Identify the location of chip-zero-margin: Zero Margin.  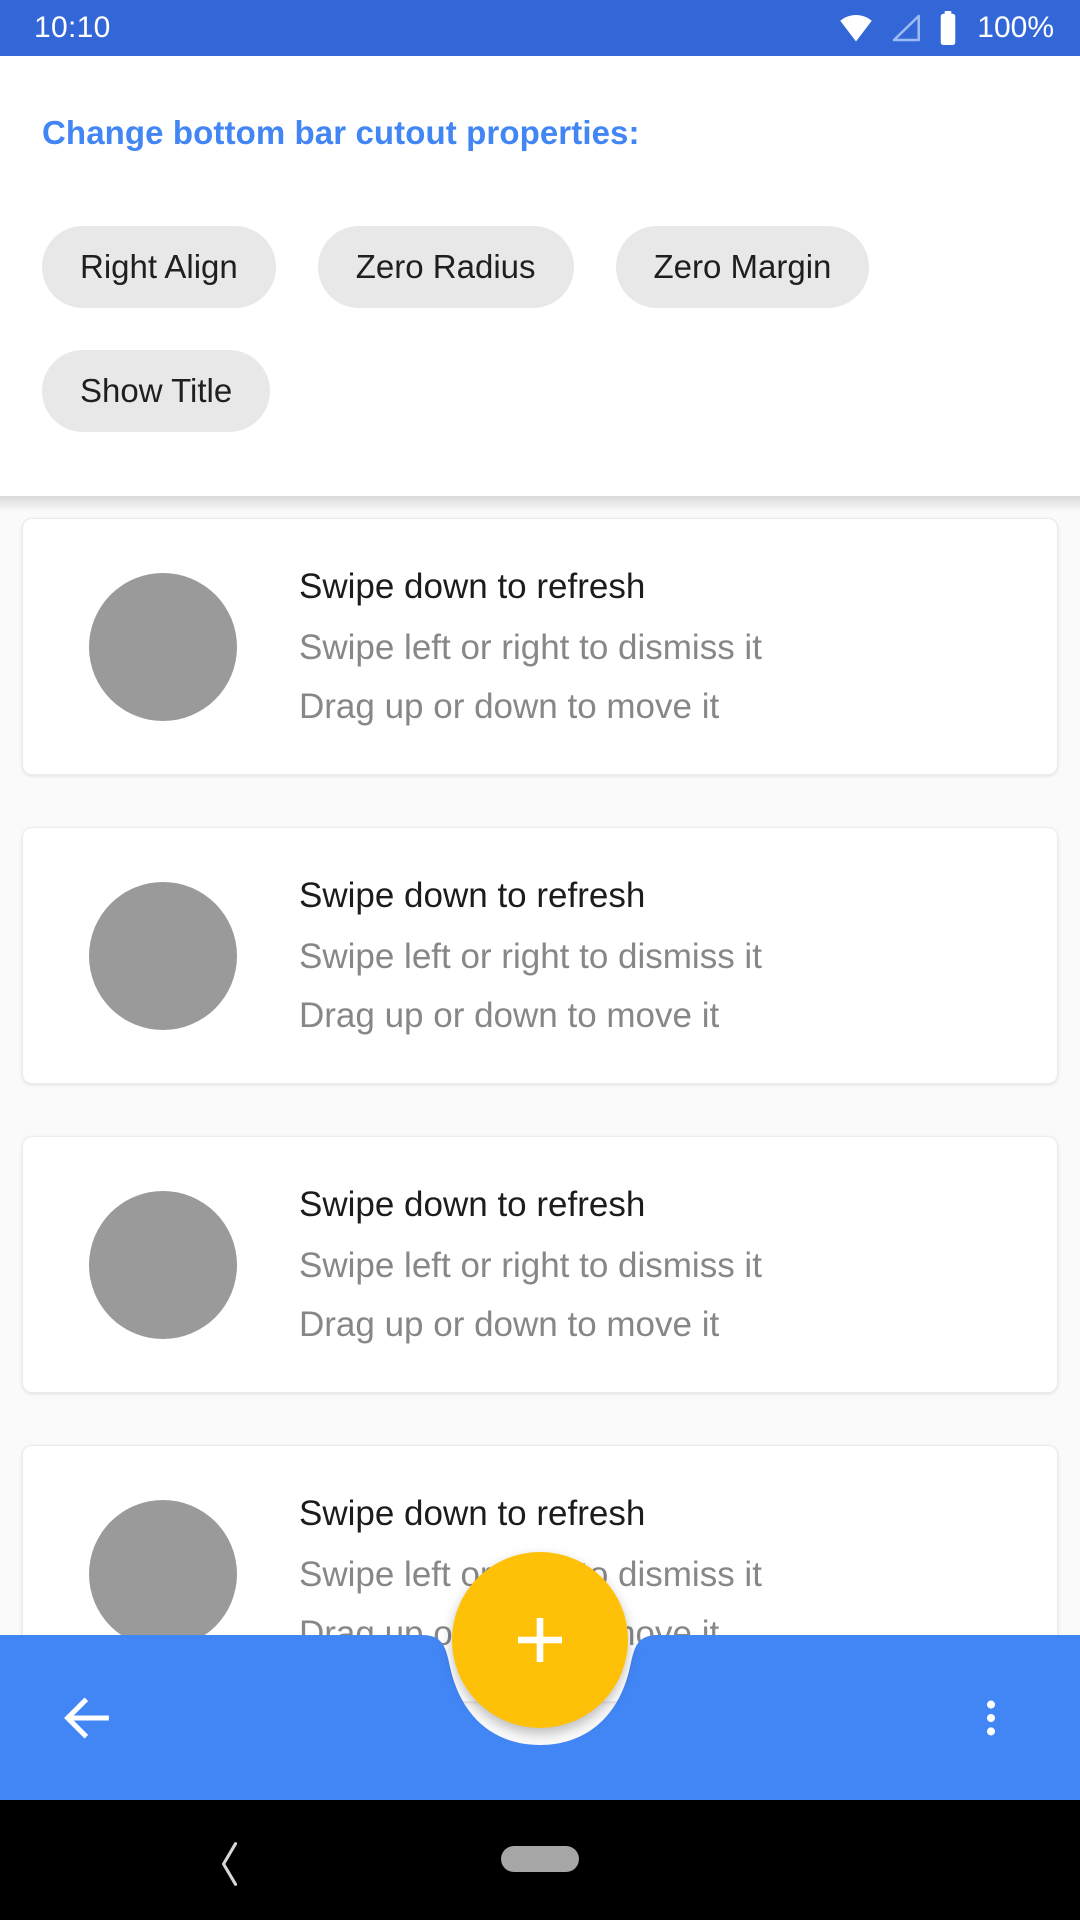
(742, 267).